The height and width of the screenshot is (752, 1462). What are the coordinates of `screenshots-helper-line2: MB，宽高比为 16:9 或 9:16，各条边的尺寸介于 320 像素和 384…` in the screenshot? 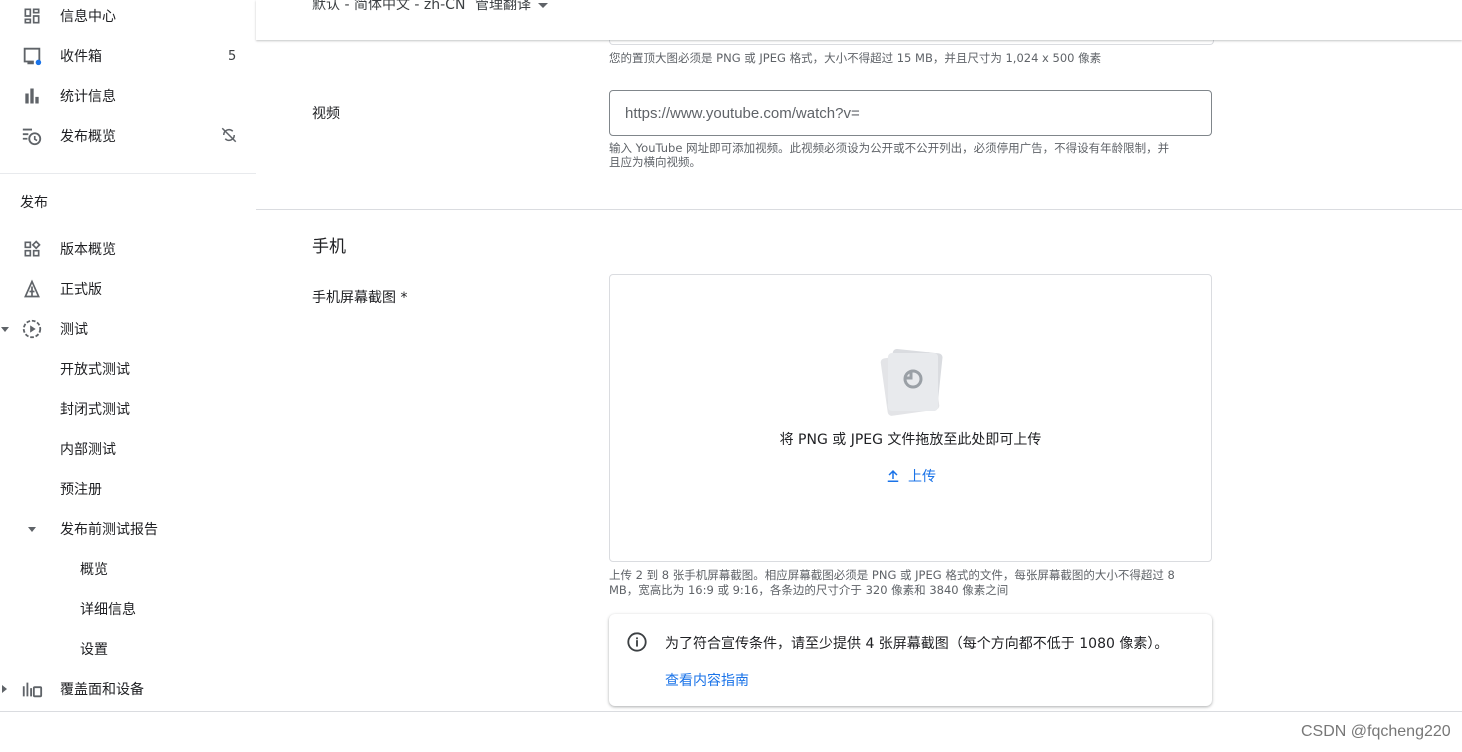 It's located at (809, 590).